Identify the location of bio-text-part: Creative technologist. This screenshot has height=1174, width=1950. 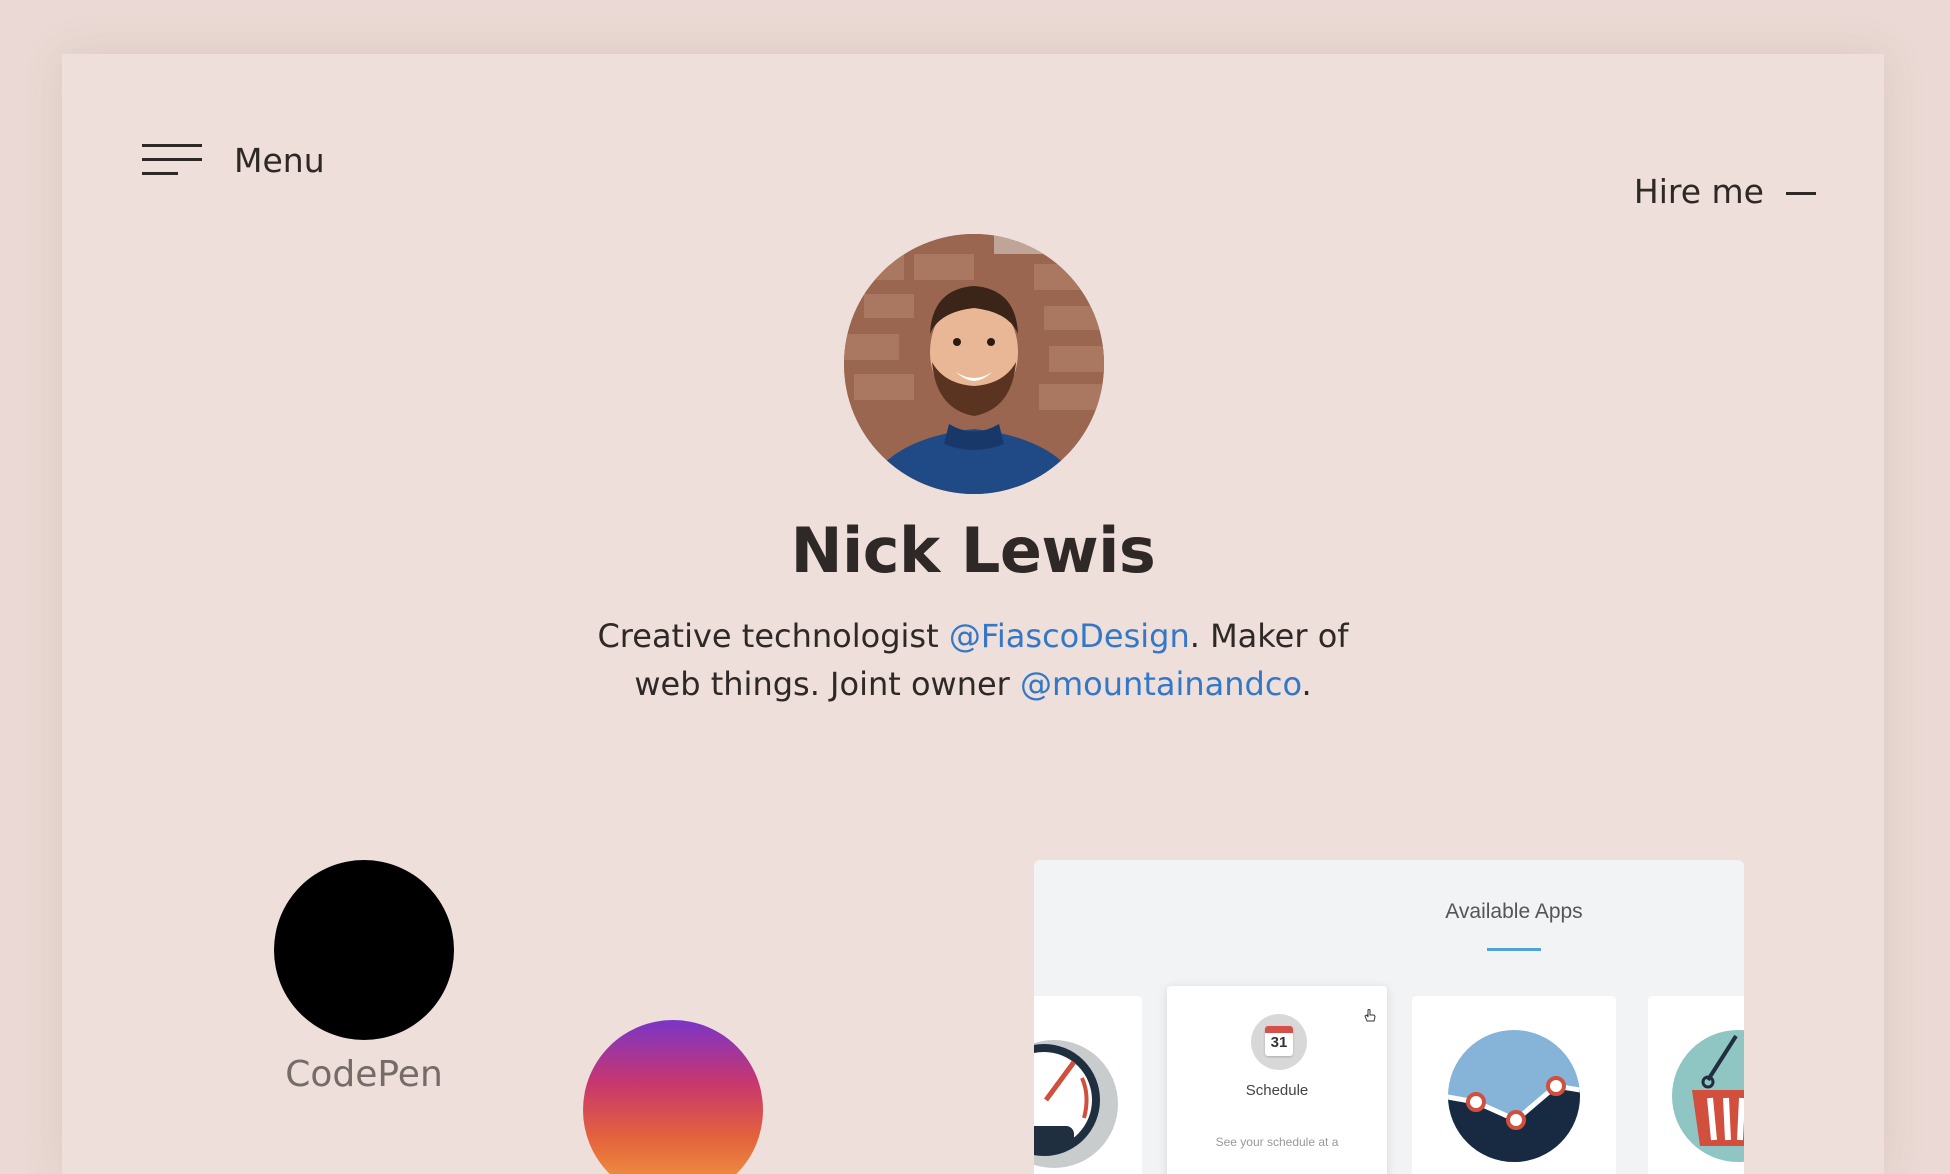
(773, 636).